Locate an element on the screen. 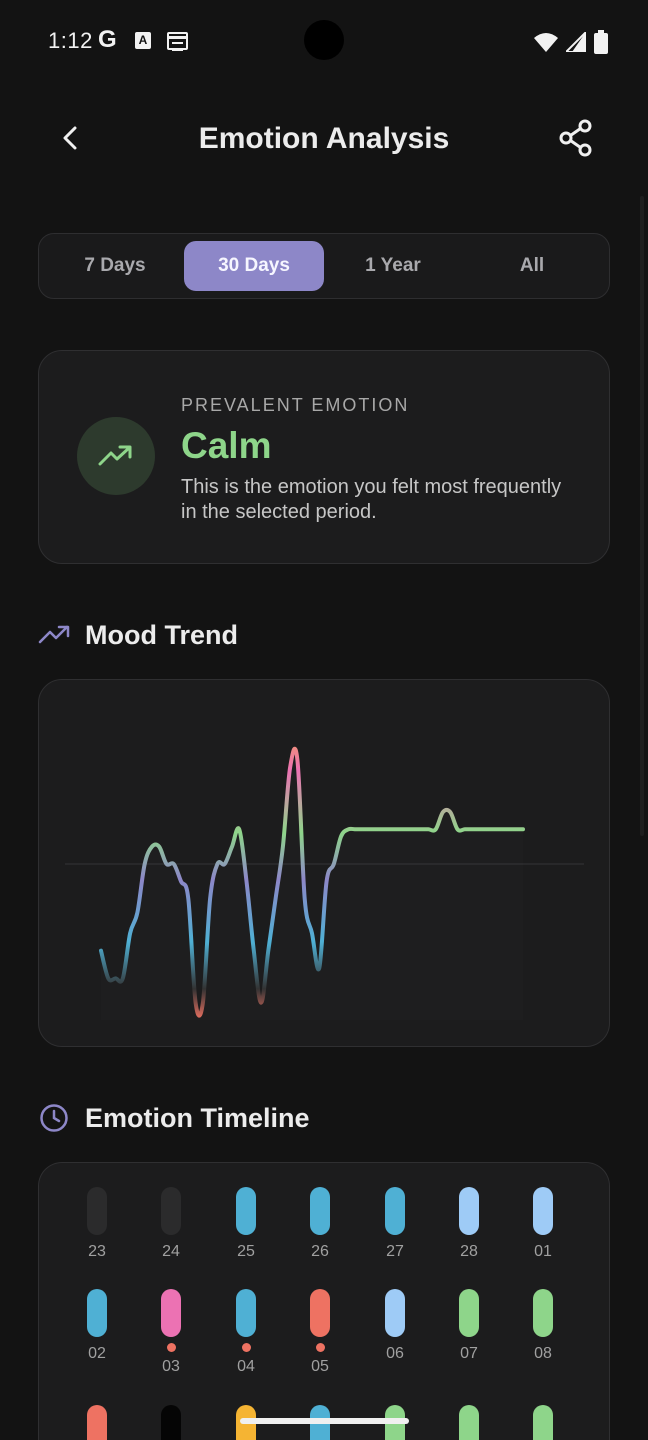 Image resolution: width=648 pixels, height=1440 pixels. prevalent-emotion-value: Calm is located at coordinates (226, 445).